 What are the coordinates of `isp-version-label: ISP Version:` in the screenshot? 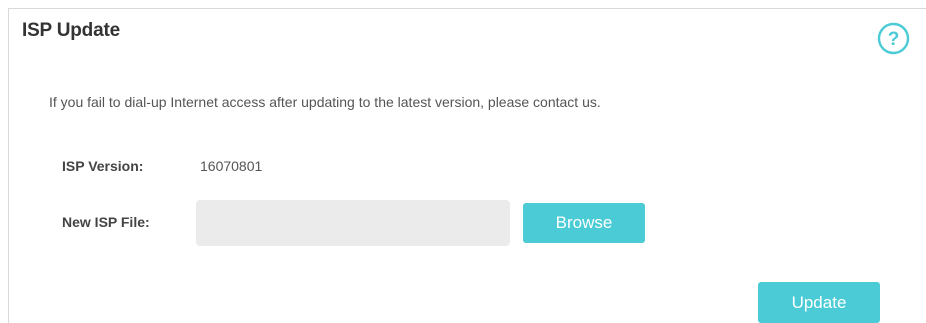 It's located at (103, 166).